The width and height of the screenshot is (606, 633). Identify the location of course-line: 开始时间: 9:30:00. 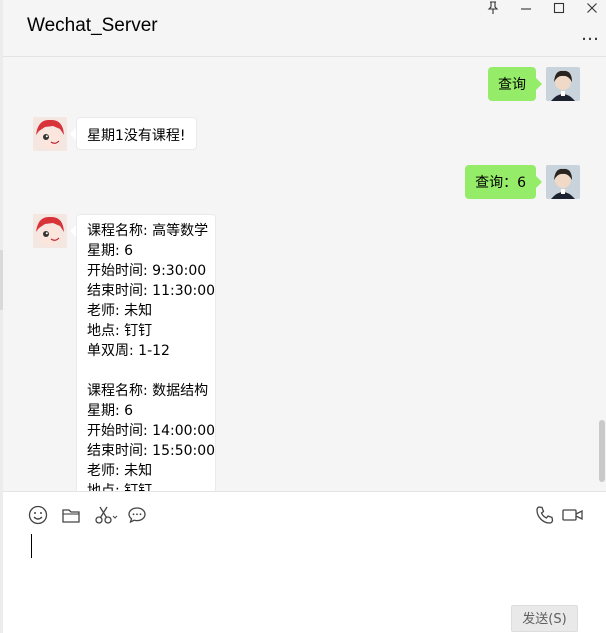
(147, 271).